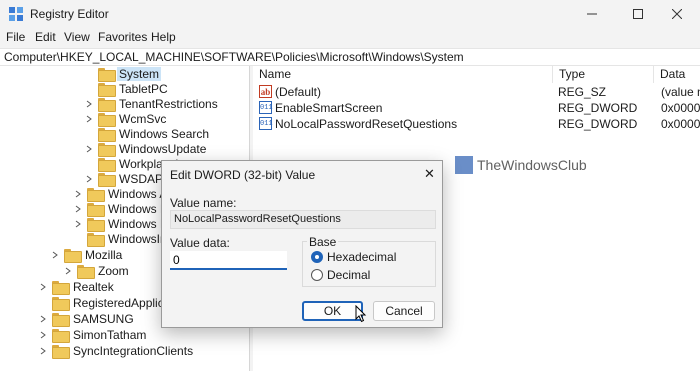 This screenshot has height=371, width=700. I want to click on tree-item-simontatham: SimonTatham, so click(93, 335).